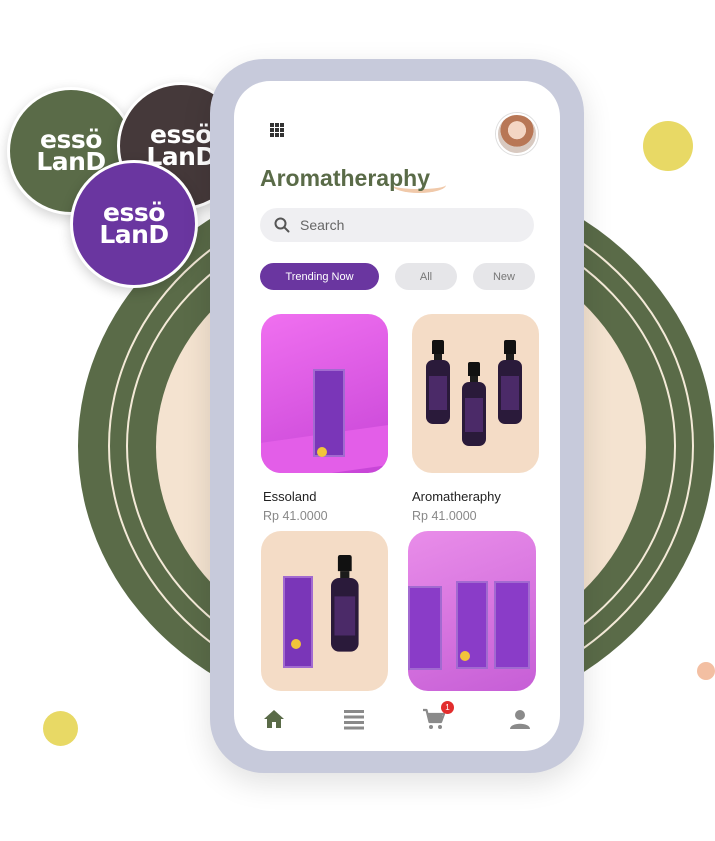 Image resolution: width=715 pixels, height=841 pixels. What do you see at coordinates (426, 276) in the screenshot?
I see `tab-all: All` at bounding box center [426, 276].